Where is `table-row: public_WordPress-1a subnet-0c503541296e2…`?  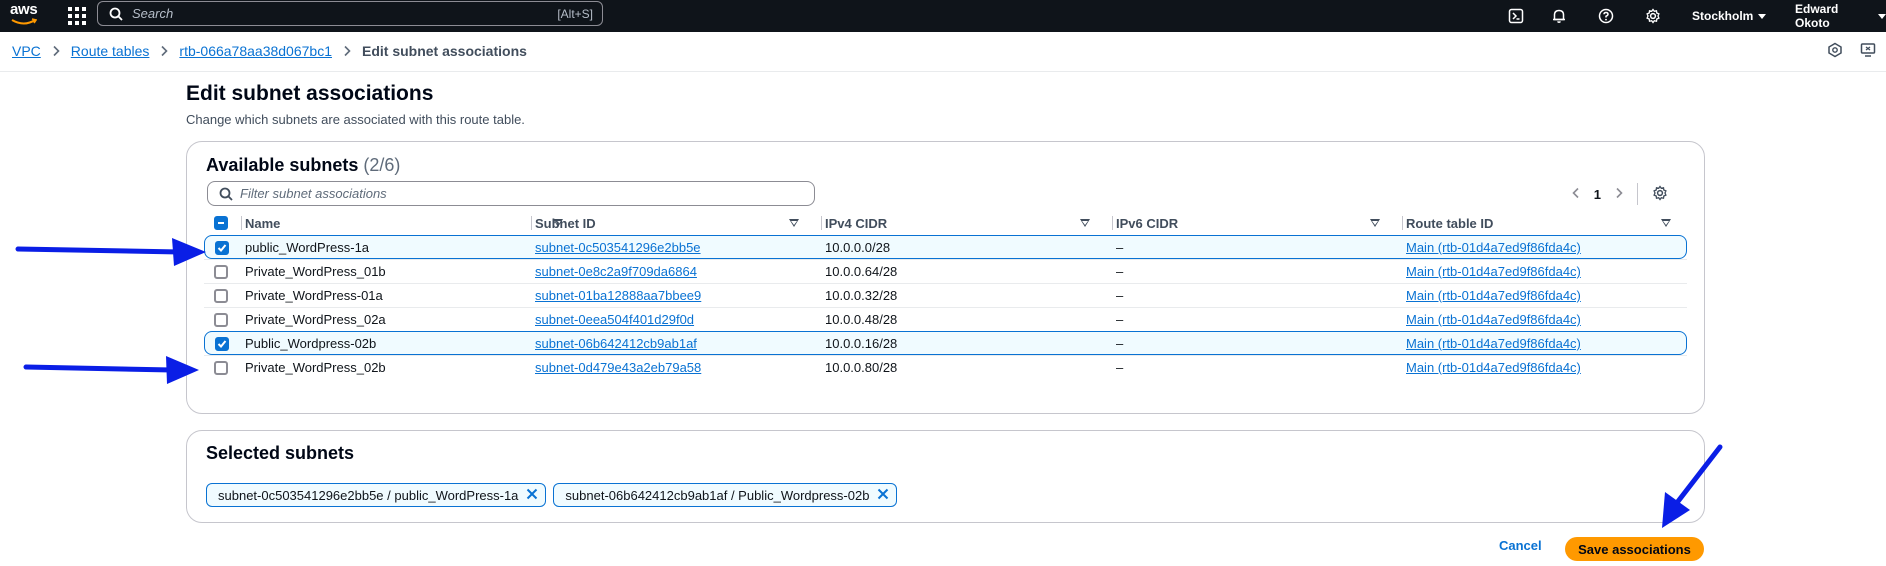 table-row: public_WordPress-1a subnet-0c503541296e2… is located at coordinates (945, 247).